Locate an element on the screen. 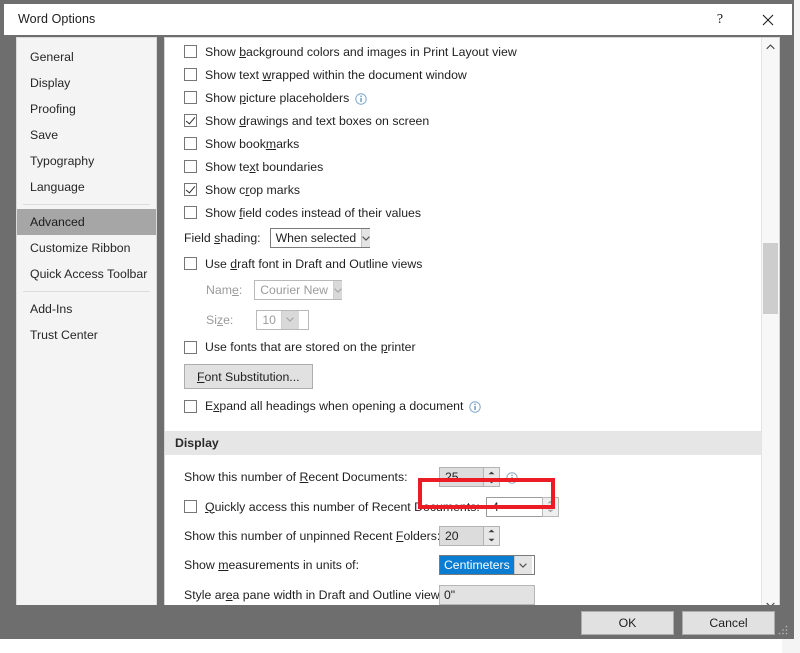 This screenshot has width=800, height=653. checkbox-row: Show field codes instead of their values is located at coordinates (473, 212).